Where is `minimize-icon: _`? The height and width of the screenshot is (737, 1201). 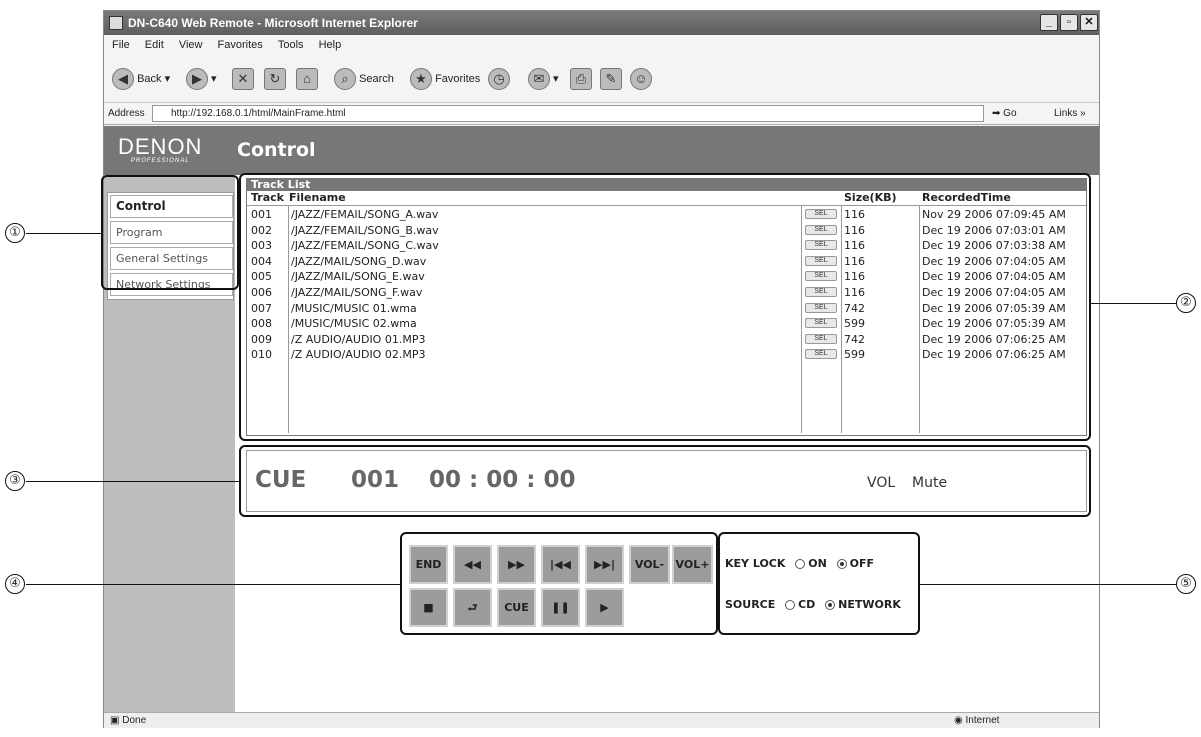 minimize-icon: _ is located at coordinates (1049, 22).